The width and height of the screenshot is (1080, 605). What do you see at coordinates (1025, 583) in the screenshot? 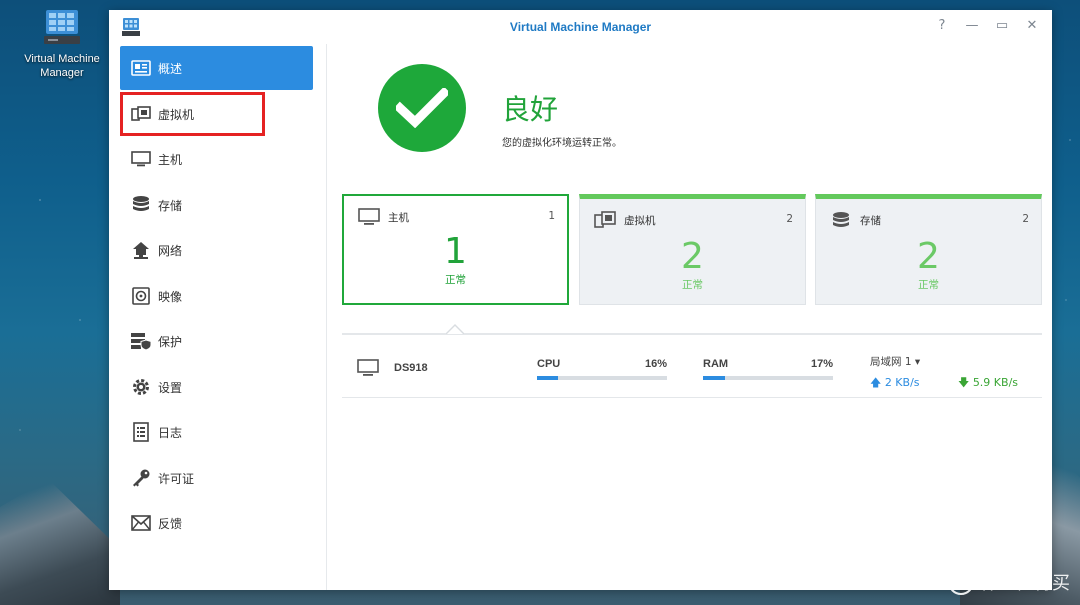
I see `watermark-text: 什么值得买` at bounding box center [1025, 583].